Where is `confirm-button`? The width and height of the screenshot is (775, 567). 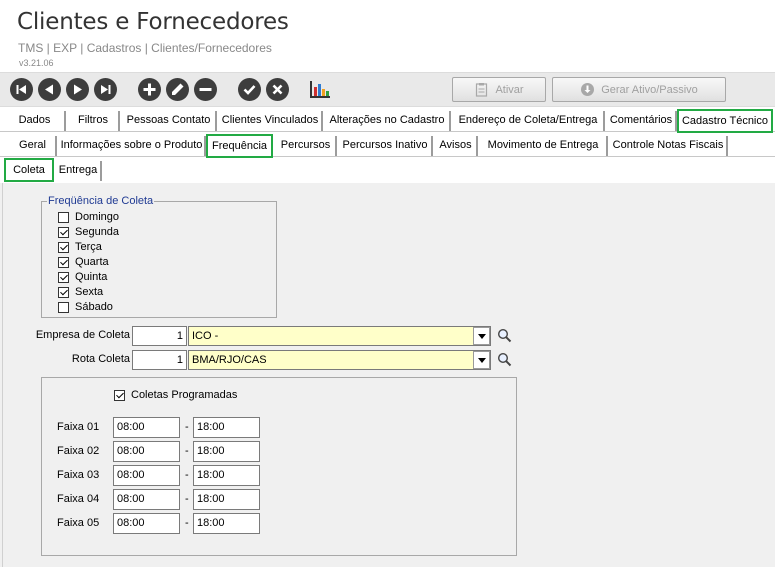 confirm-button is located at coordinates (249, 89).